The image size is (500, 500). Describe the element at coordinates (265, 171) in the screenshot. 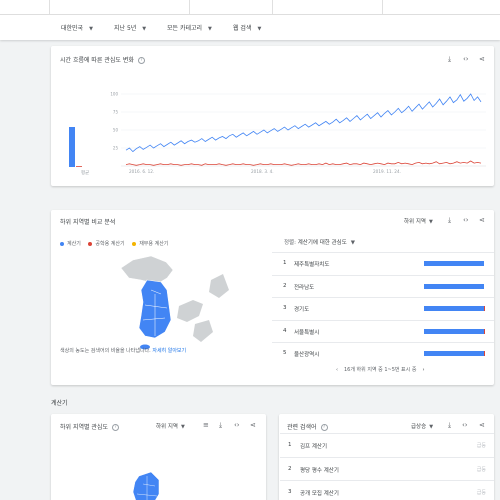

I see `x-tick-labels: 2016. 6. 12. 2018. 3. 4. 2019. 11. 24.` at that location.